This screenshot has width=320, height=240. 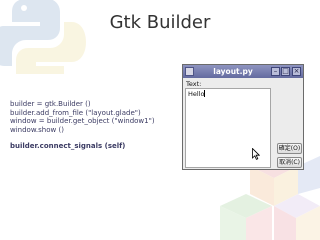 I want to click on code-line-emphasis: builder.connect_signals (self), so click(x=68, y=146).